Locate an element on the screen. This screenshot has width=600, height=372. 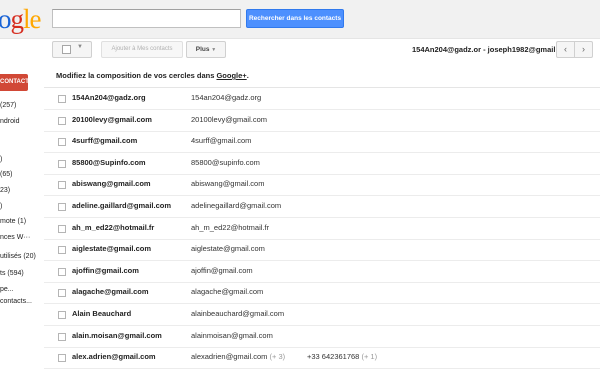
sidebar-item: mote (1) is located at coordinates (13, 221).